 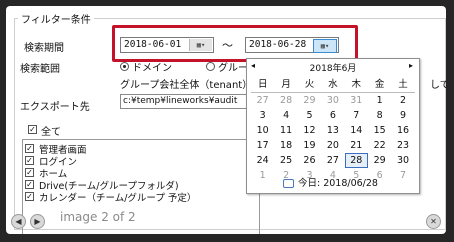 I want to click on calendar-day: 13, so click(x=332, y=130).